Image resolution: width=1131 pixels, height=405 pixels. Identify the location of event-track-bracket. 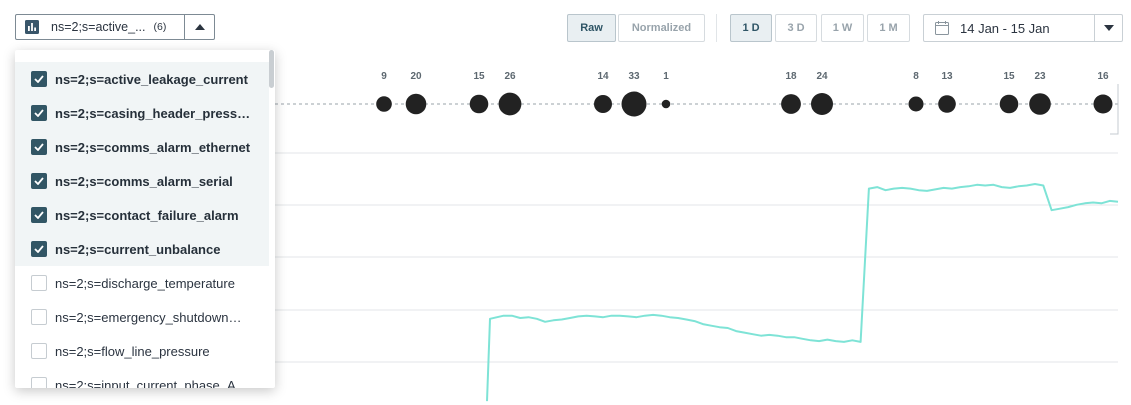
(1114, 109).